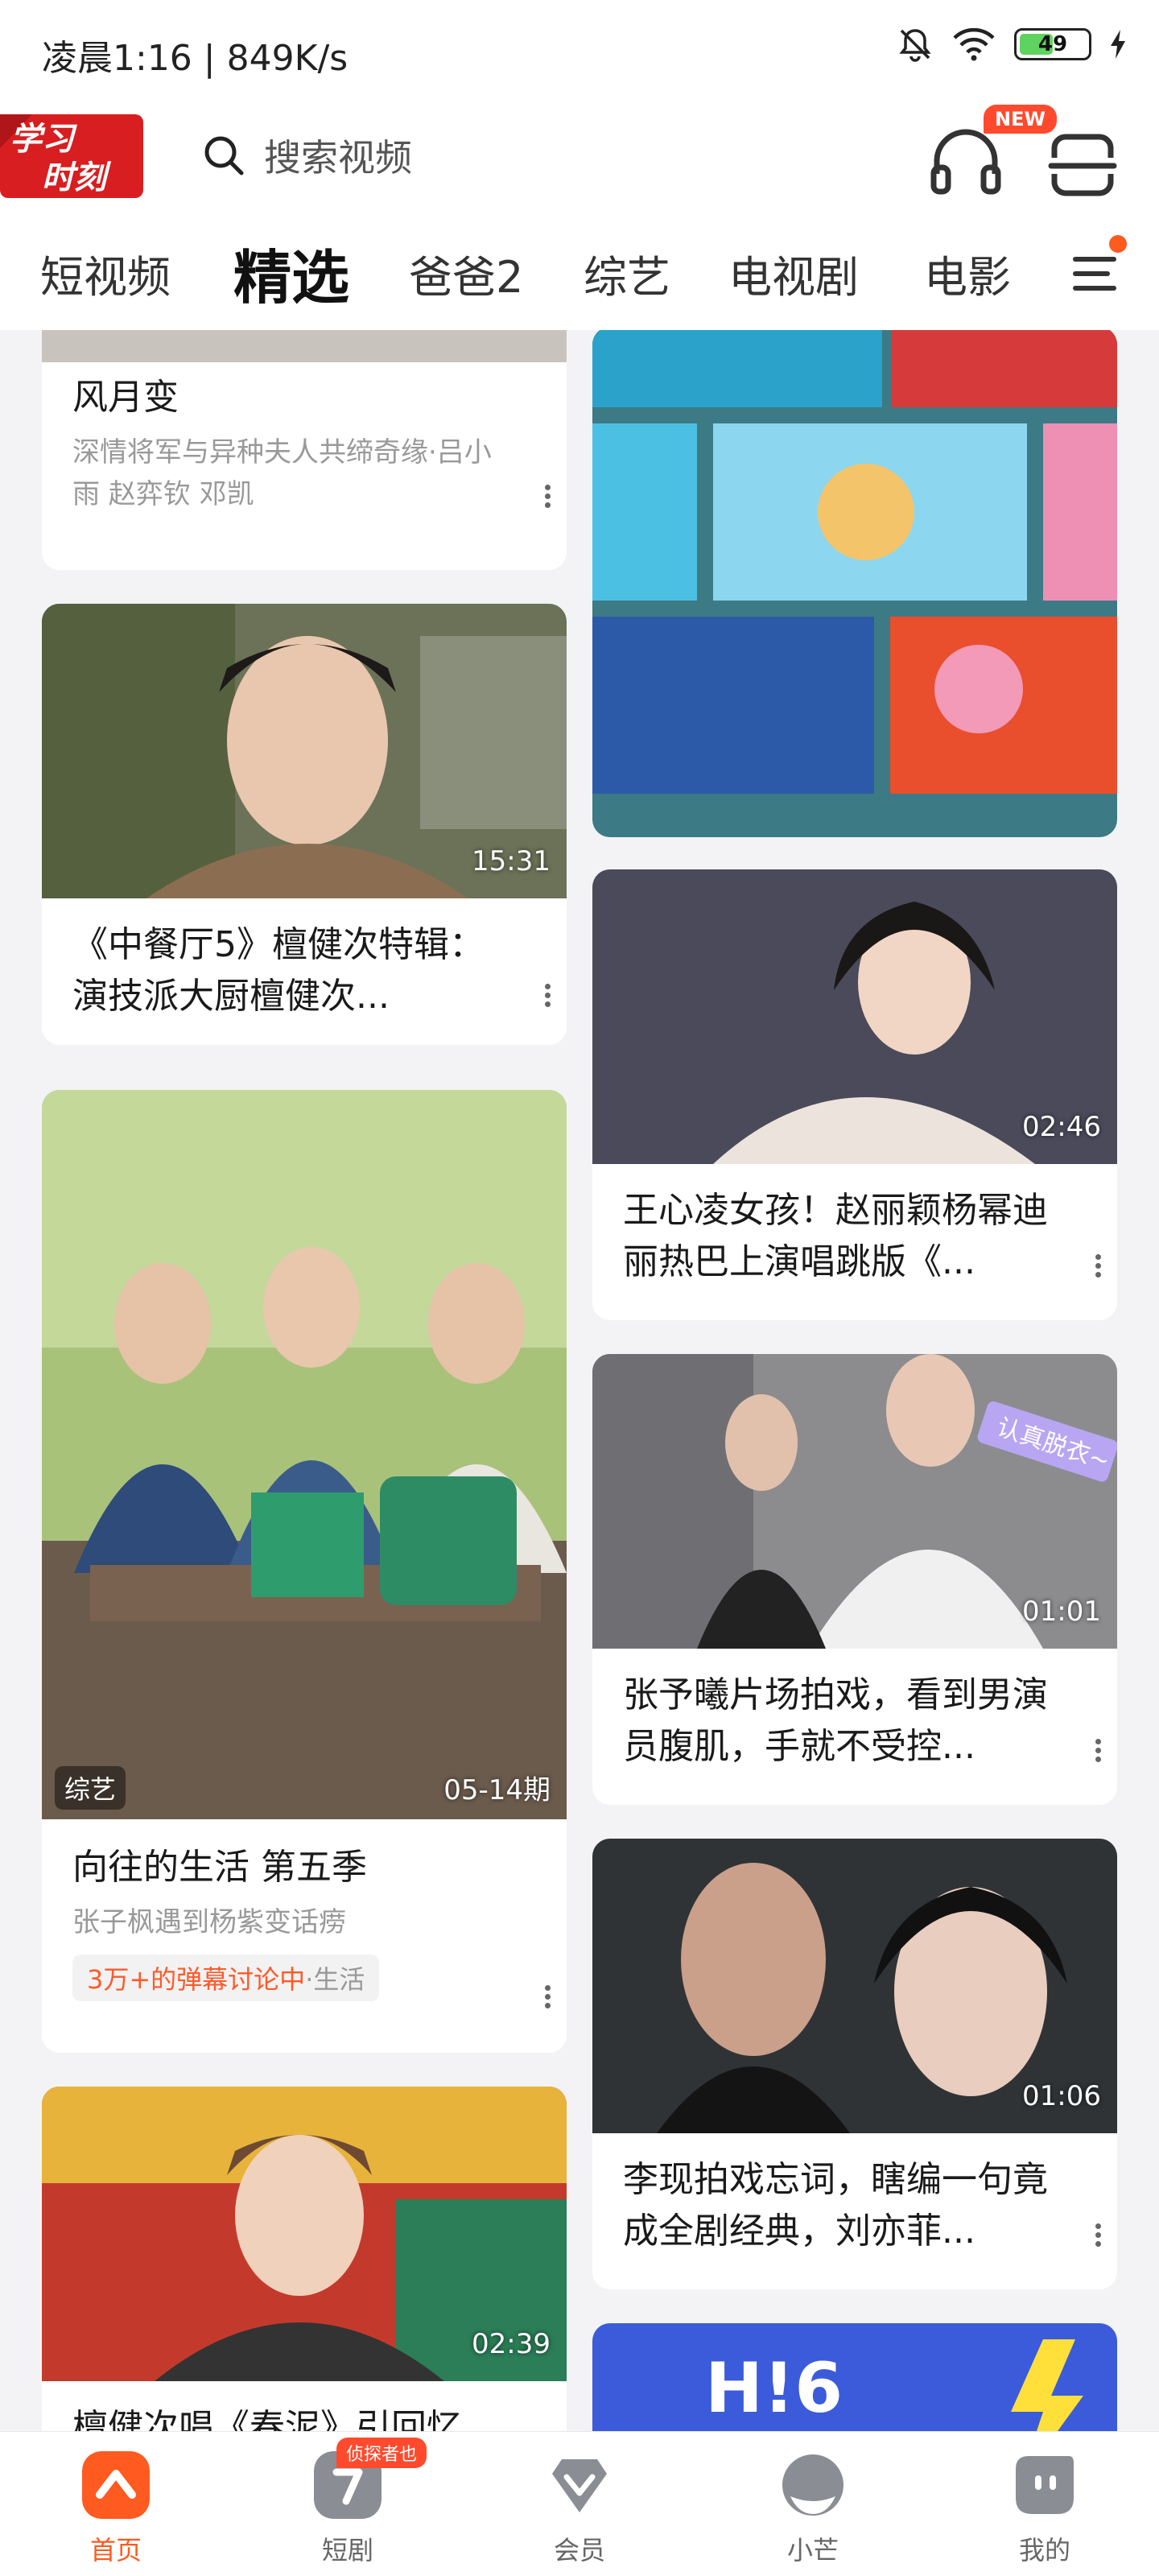 Image resolution: width=1159 pixels, height=2576 pixels. I want to click on short-drama-badge: 侦探者也, so click(381, 2453).